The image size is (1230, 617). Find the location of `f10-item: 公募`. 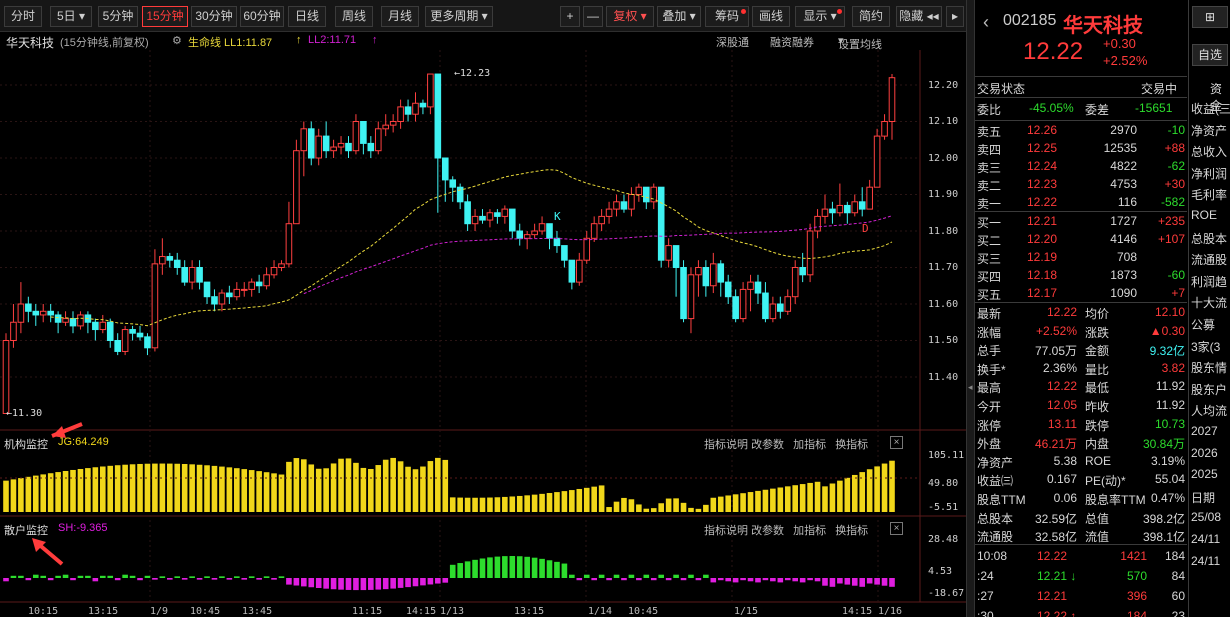

f10-item: 公募 is located at coordinates (1203, 324).